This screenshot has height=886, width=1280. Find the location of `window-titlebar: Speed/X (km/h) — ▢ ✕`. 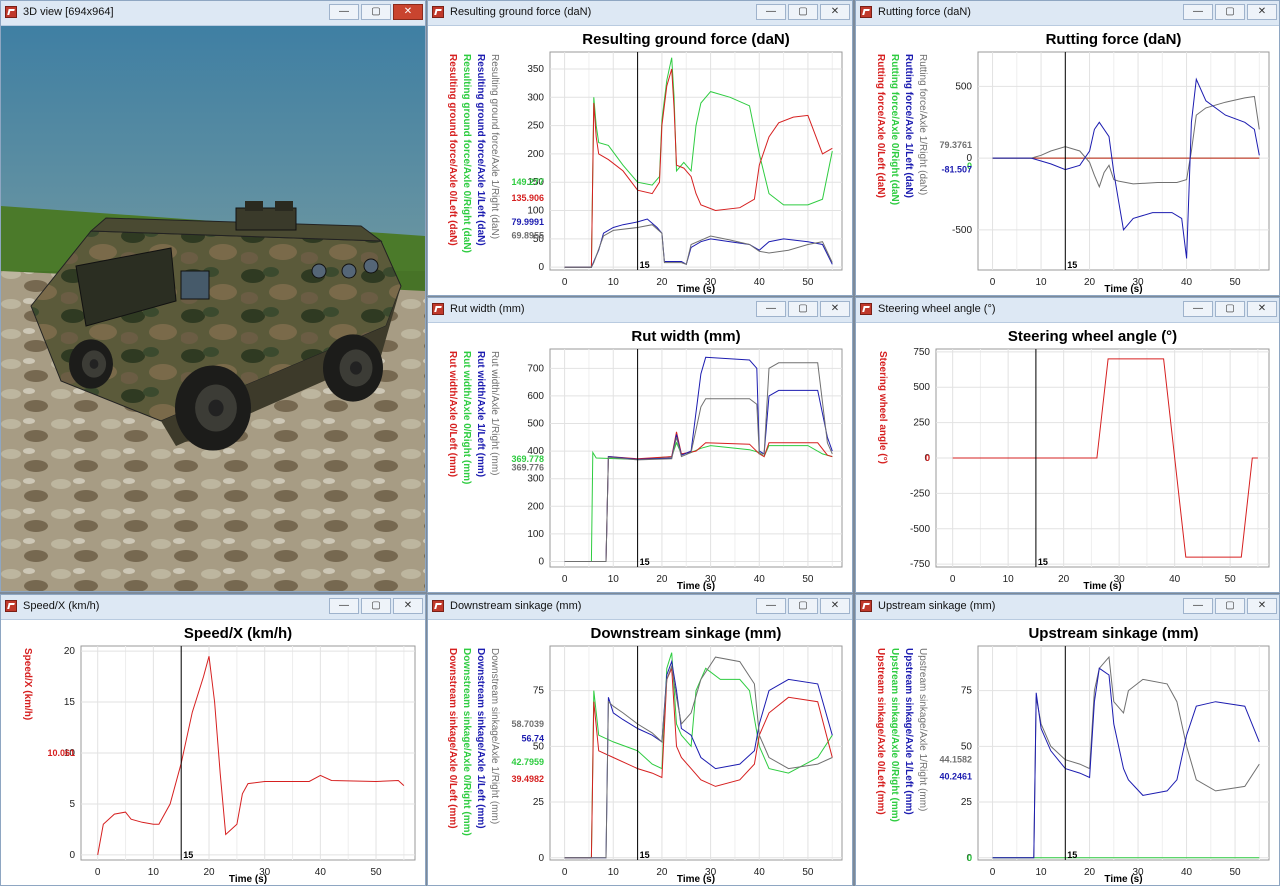

window-titlebar: Speed/X (km/h) — ▢ ✕ is located at coordinates (213, 607).